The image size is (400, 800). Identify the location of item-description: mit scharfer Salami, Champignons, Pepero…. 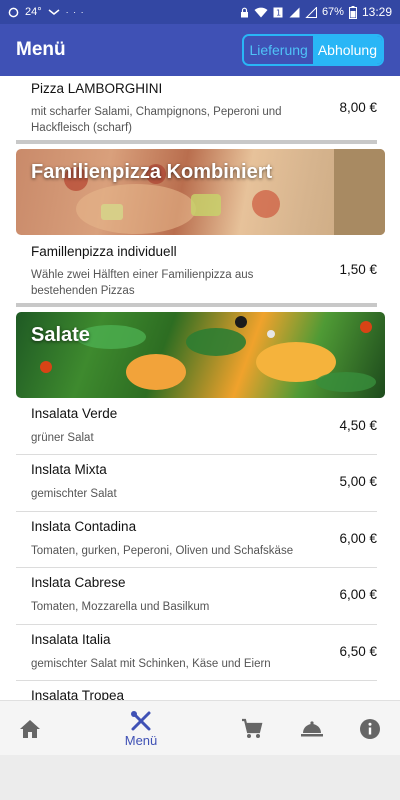
(156, 120).